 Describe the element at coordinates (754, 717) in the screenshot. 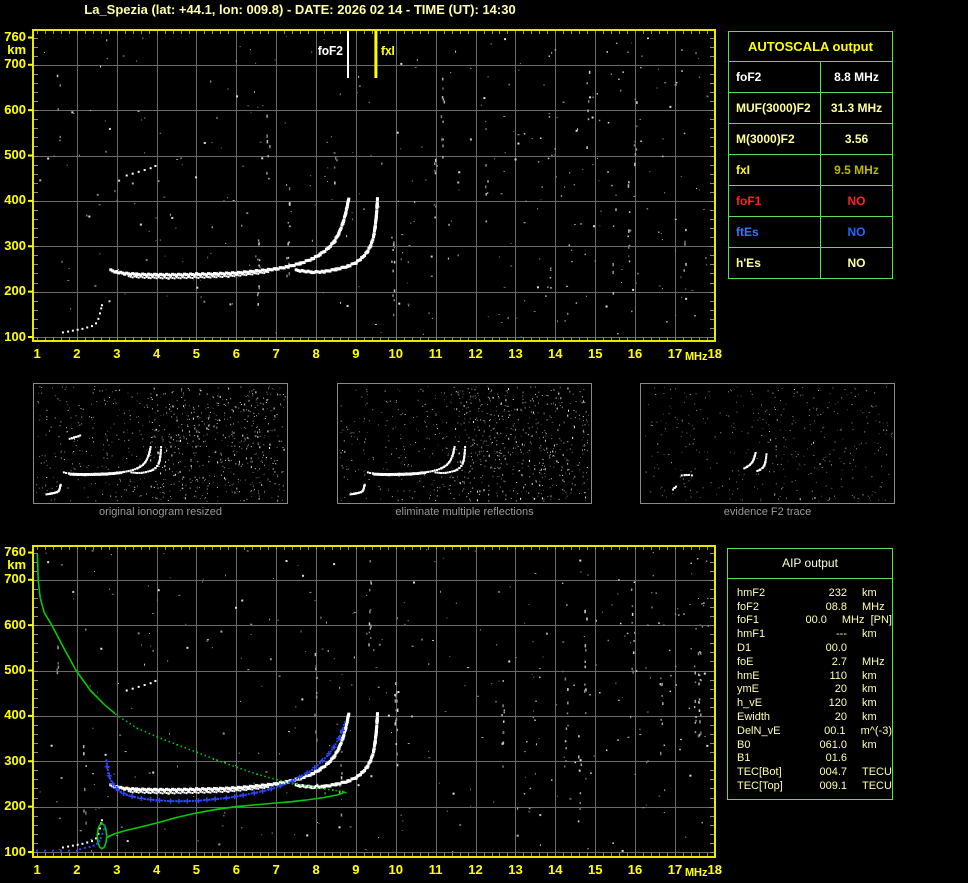

I see `aip-cell: Ewidth` at that location.